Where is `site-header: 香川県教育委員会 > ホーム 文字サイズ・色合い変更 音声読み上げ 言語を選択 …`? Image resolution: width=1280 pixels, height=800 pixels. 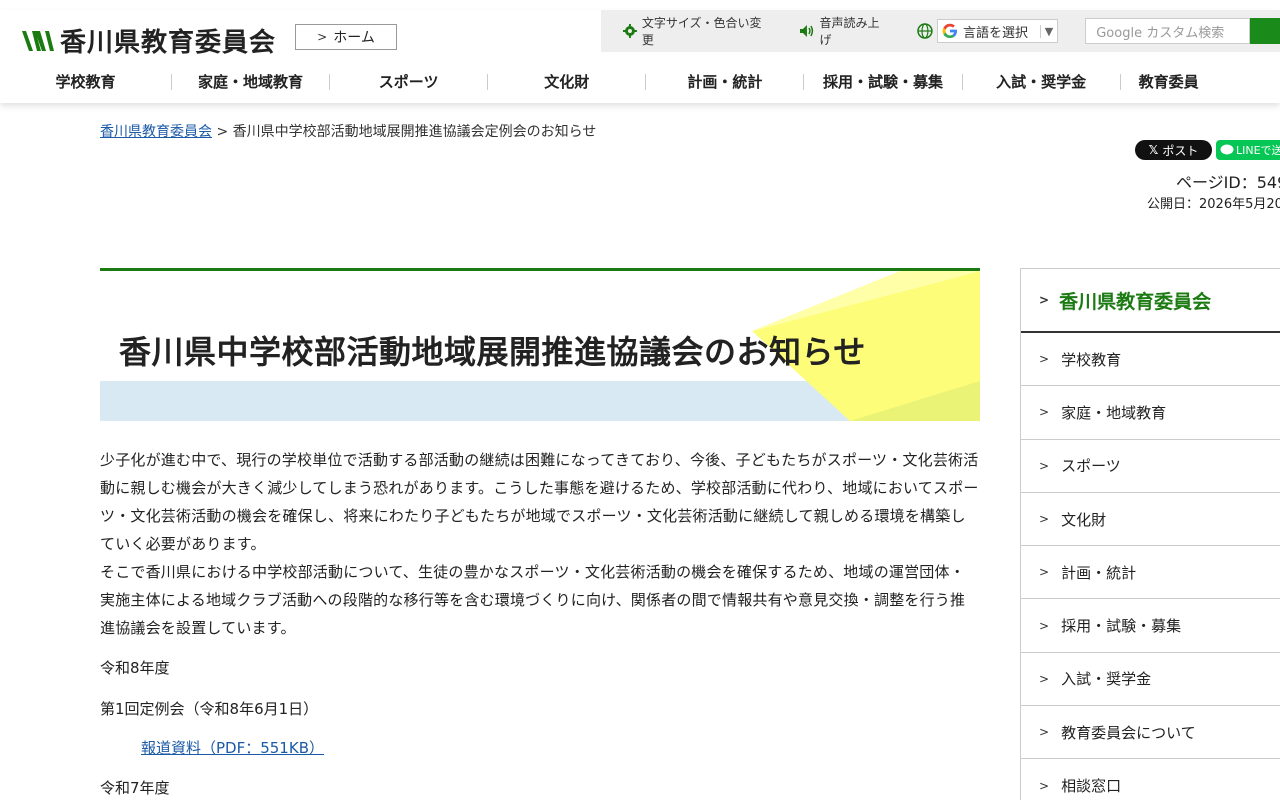
site-header: 香川県教育委員会 > ホーム 文字サイズ・色合い変更 音声読み上げ 言語を選択 … is located at coordinates (640, 56).